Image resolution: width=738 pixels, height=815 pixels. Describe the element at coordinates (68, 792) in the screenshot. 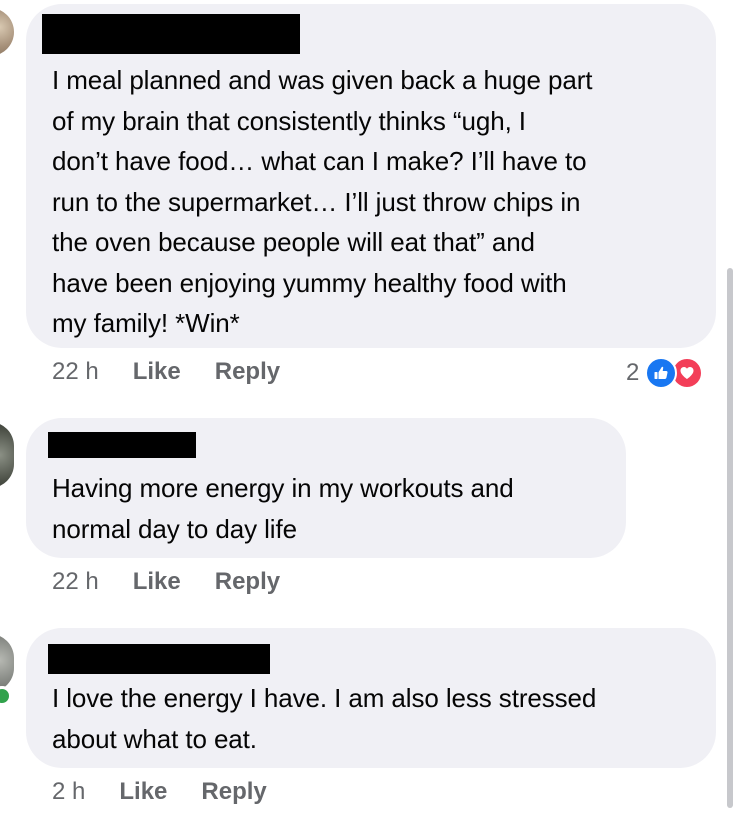

I see `comment-timestamp: 2 h` at that location.